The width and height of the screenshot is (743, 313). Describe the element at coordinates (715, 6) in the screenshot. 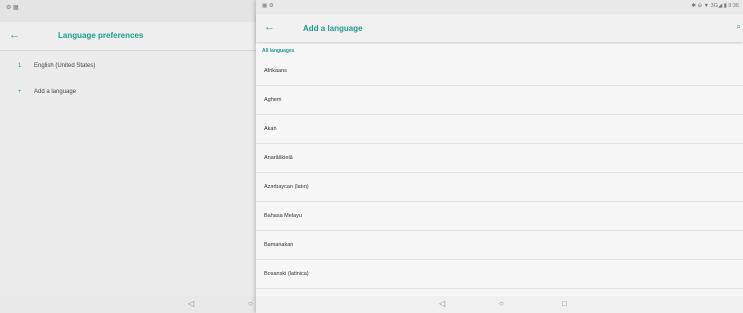

I see `status-right-icons: ✱ ⊖ ▼ 3G◢ ▮ 9:36` at that location.